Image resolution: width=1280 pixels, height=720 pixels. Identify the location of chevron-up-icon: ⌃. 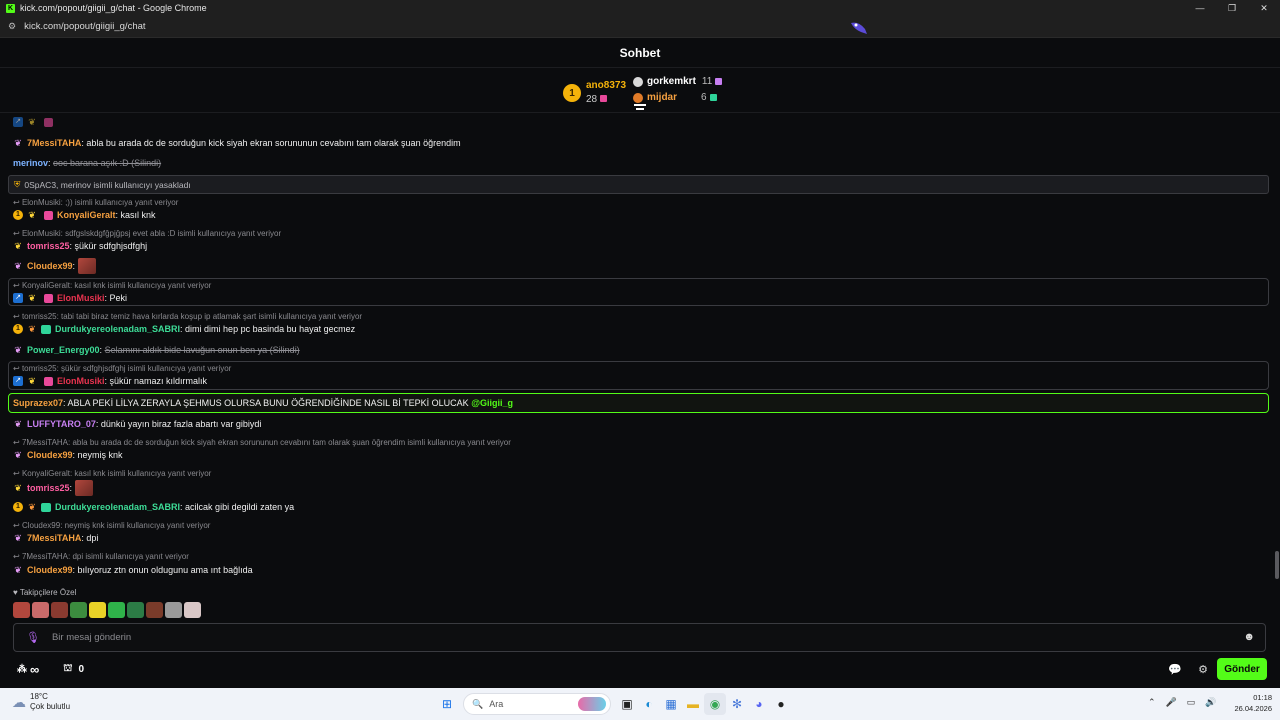
(1152, 702).